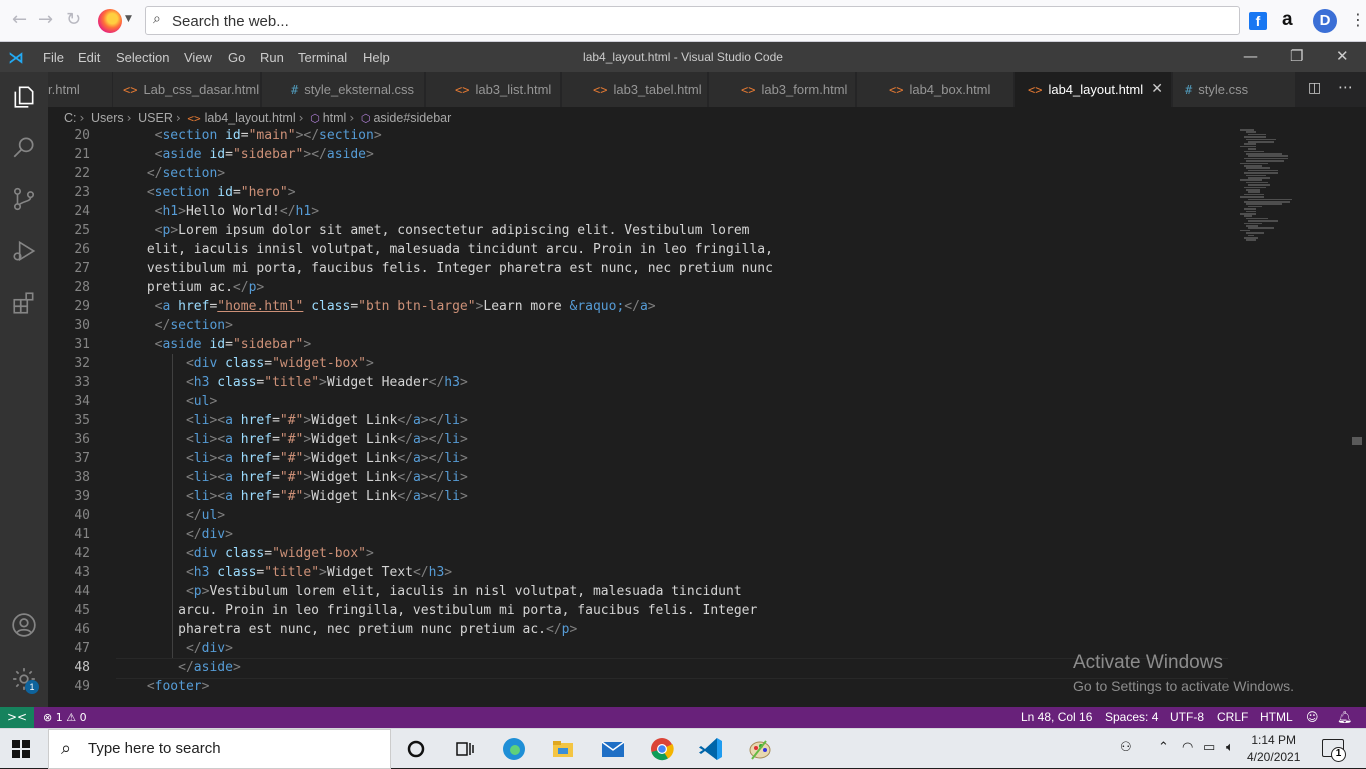  I want to click on code-line: 38 <li><a href="#">Widget Link</a></li>, so click(638, 477).